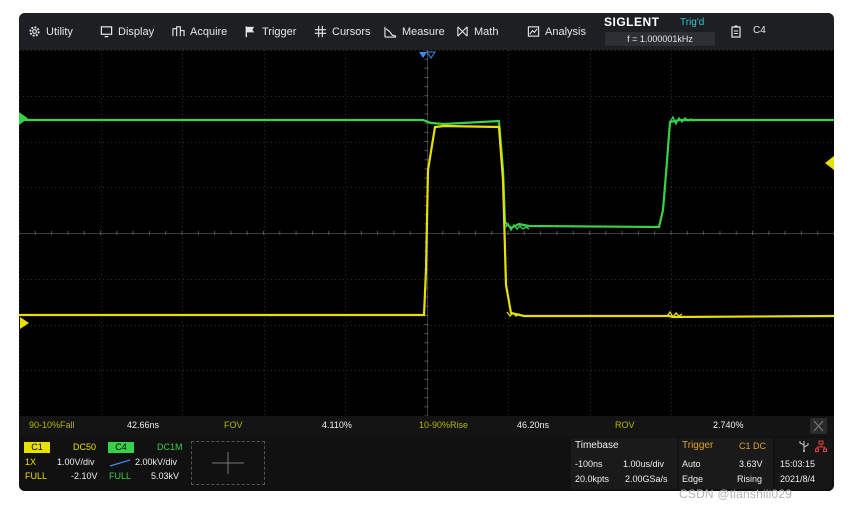 The height and width of the screenshot is (509, 855). What do you see at coordinates (59, 31) in the screenshot?
I see `menu-utility-label: Utility` at bounding box center [59, 31].